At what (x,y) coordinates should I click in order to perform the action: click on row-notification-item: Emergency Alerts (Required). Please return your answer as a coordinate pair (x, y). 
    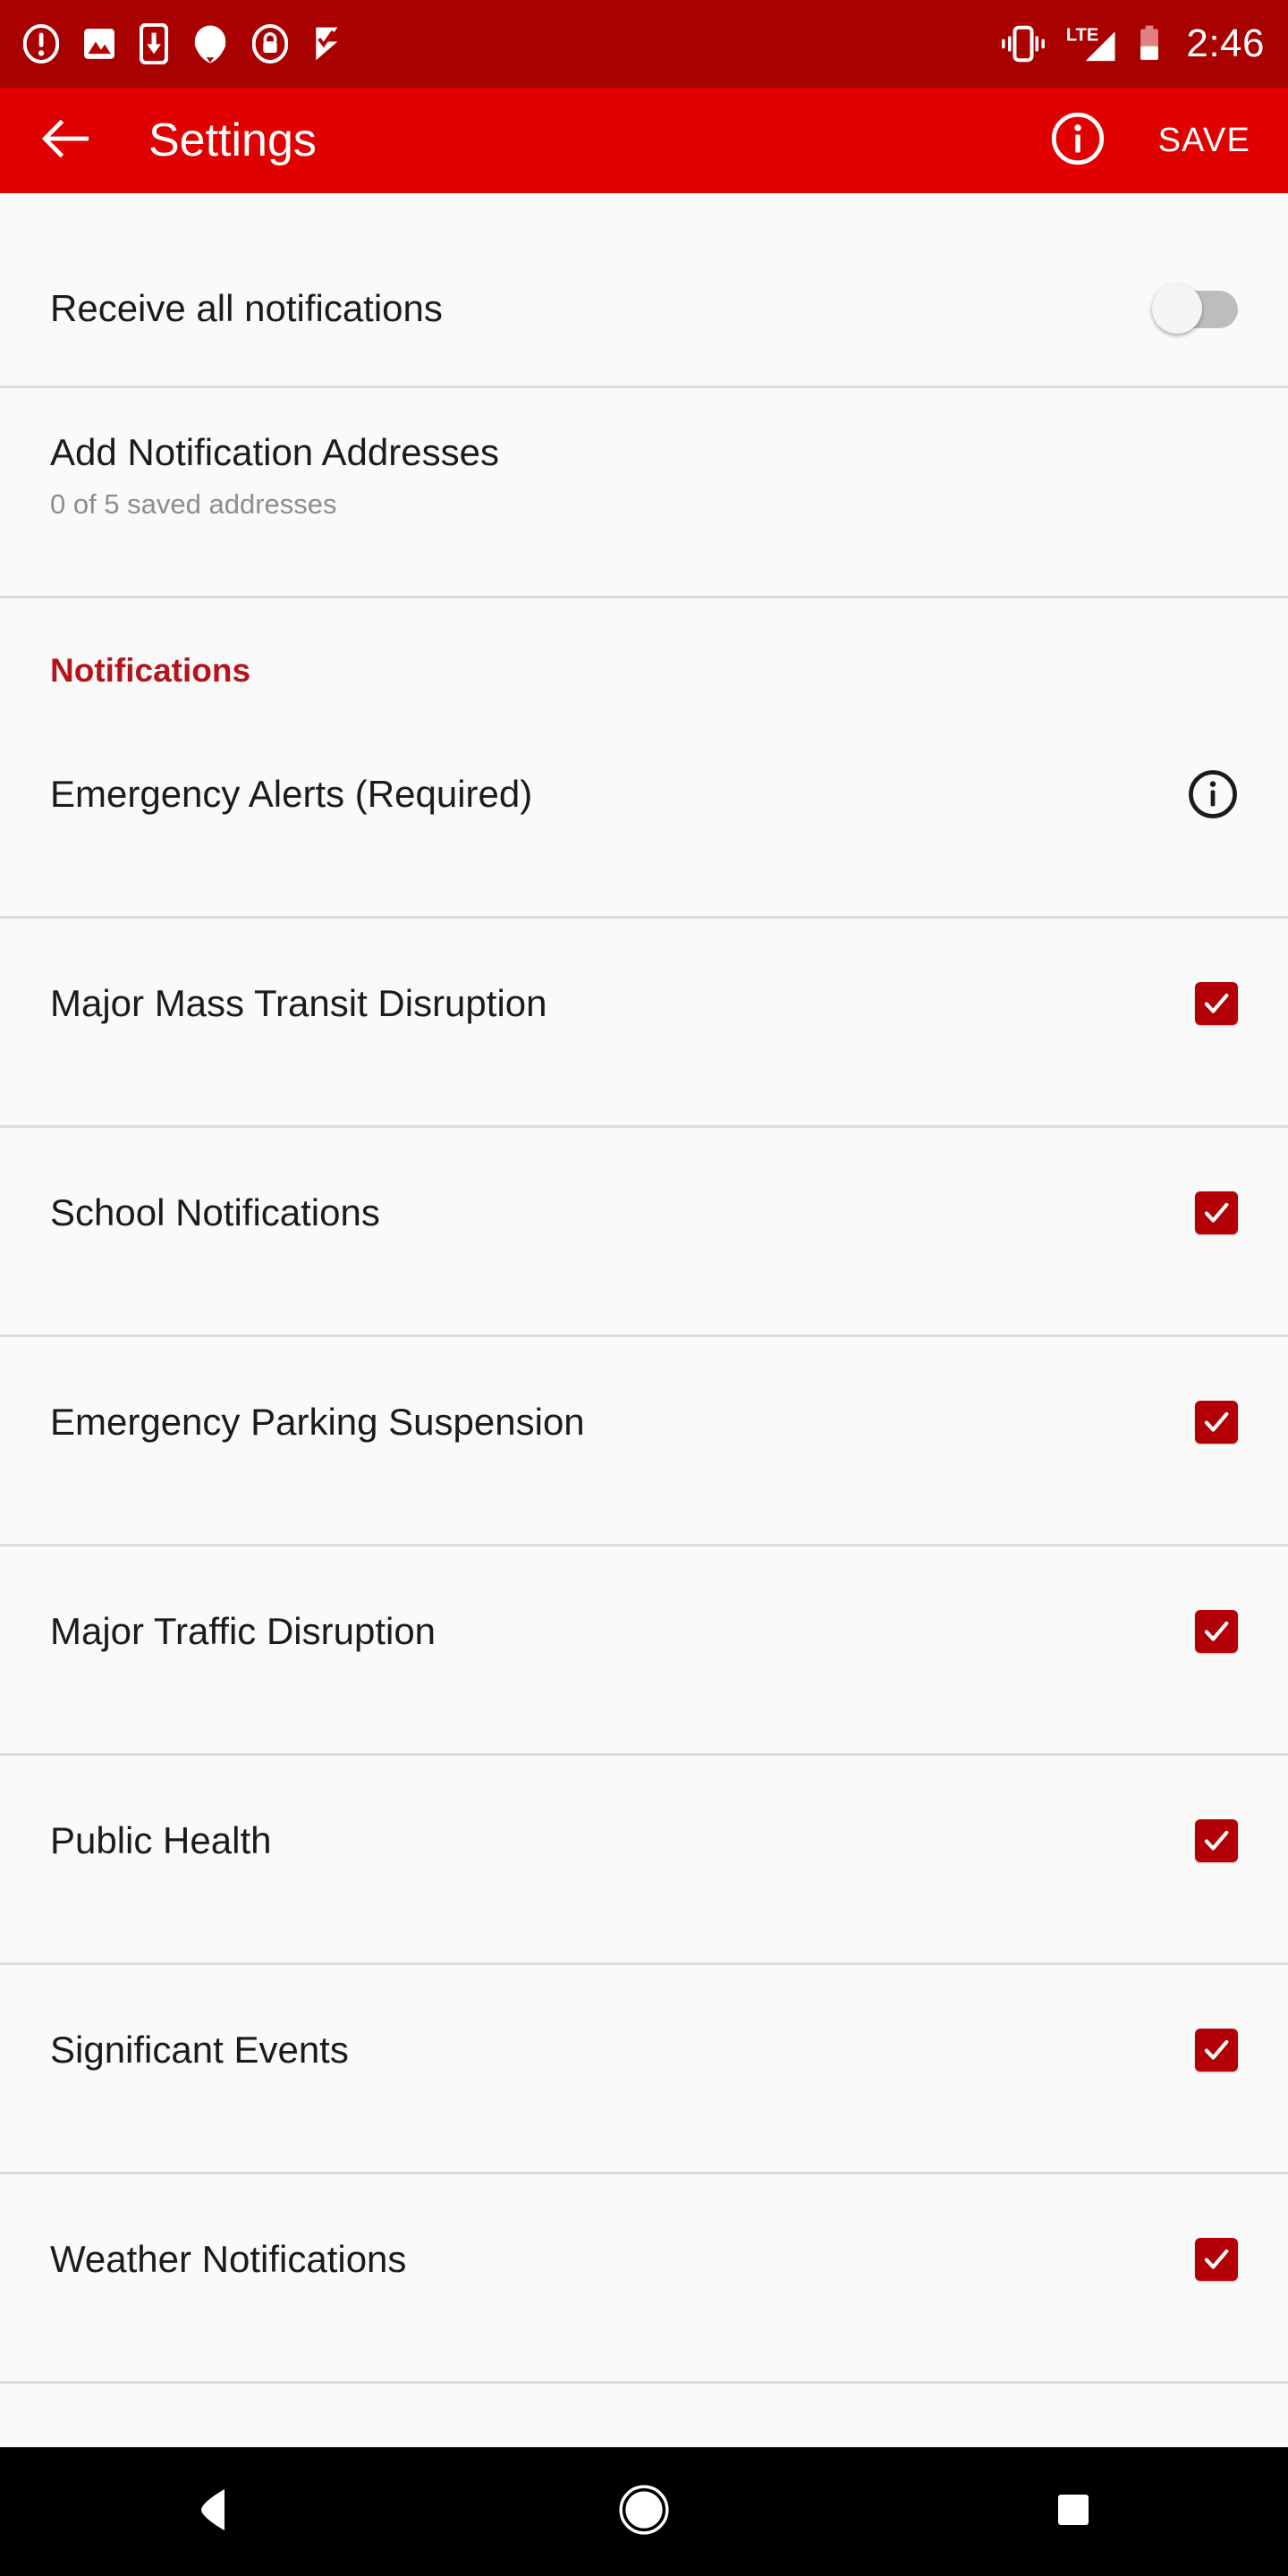
    Looking at the image, I should click on (644, 794).